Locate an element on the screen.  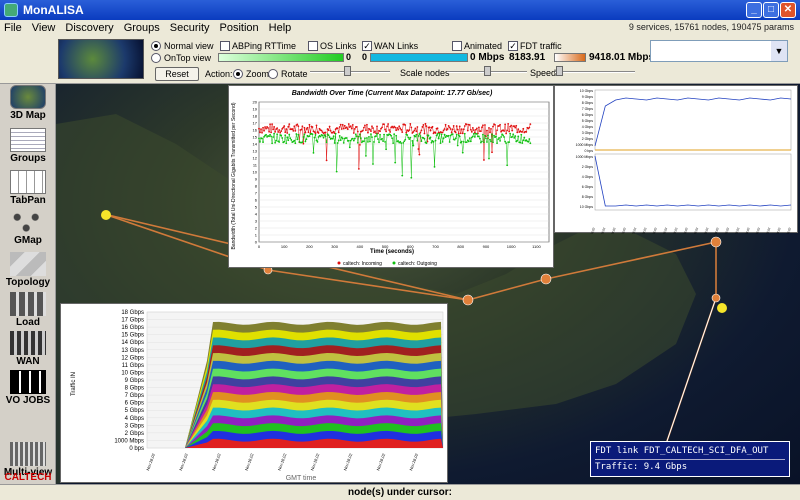
wan-links-checkbox: ✓ is located at coordinates (367, 46).